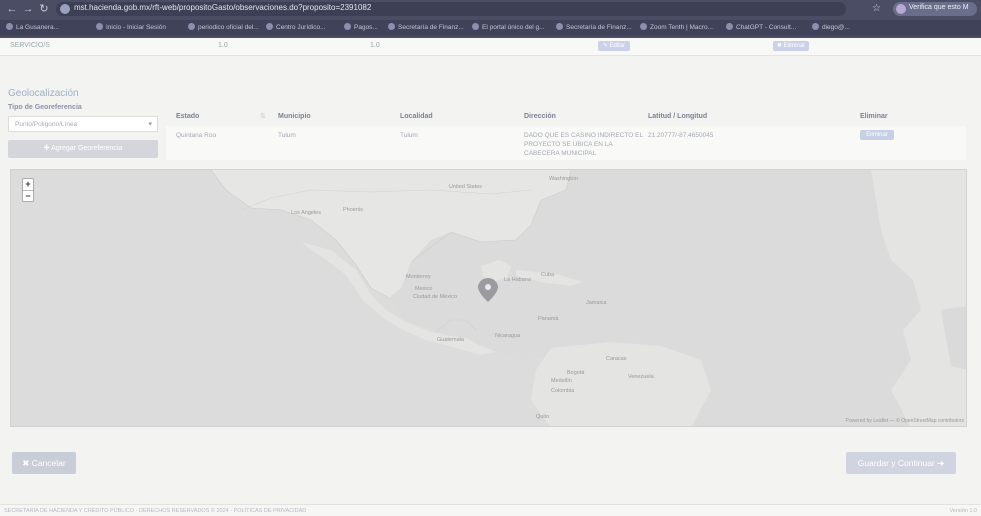 Image resolution: width=981 pixels, height=516 pixels. Describe the element at coordinates (409, 135) in the screenshot. I see `cell-localidad: Tulum` at that location.